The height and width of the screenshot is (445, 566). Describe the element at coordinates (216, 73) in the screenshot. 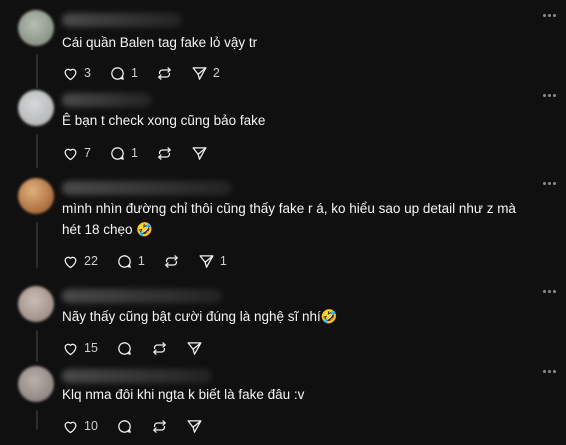

I see `share-count: 2` at that location.